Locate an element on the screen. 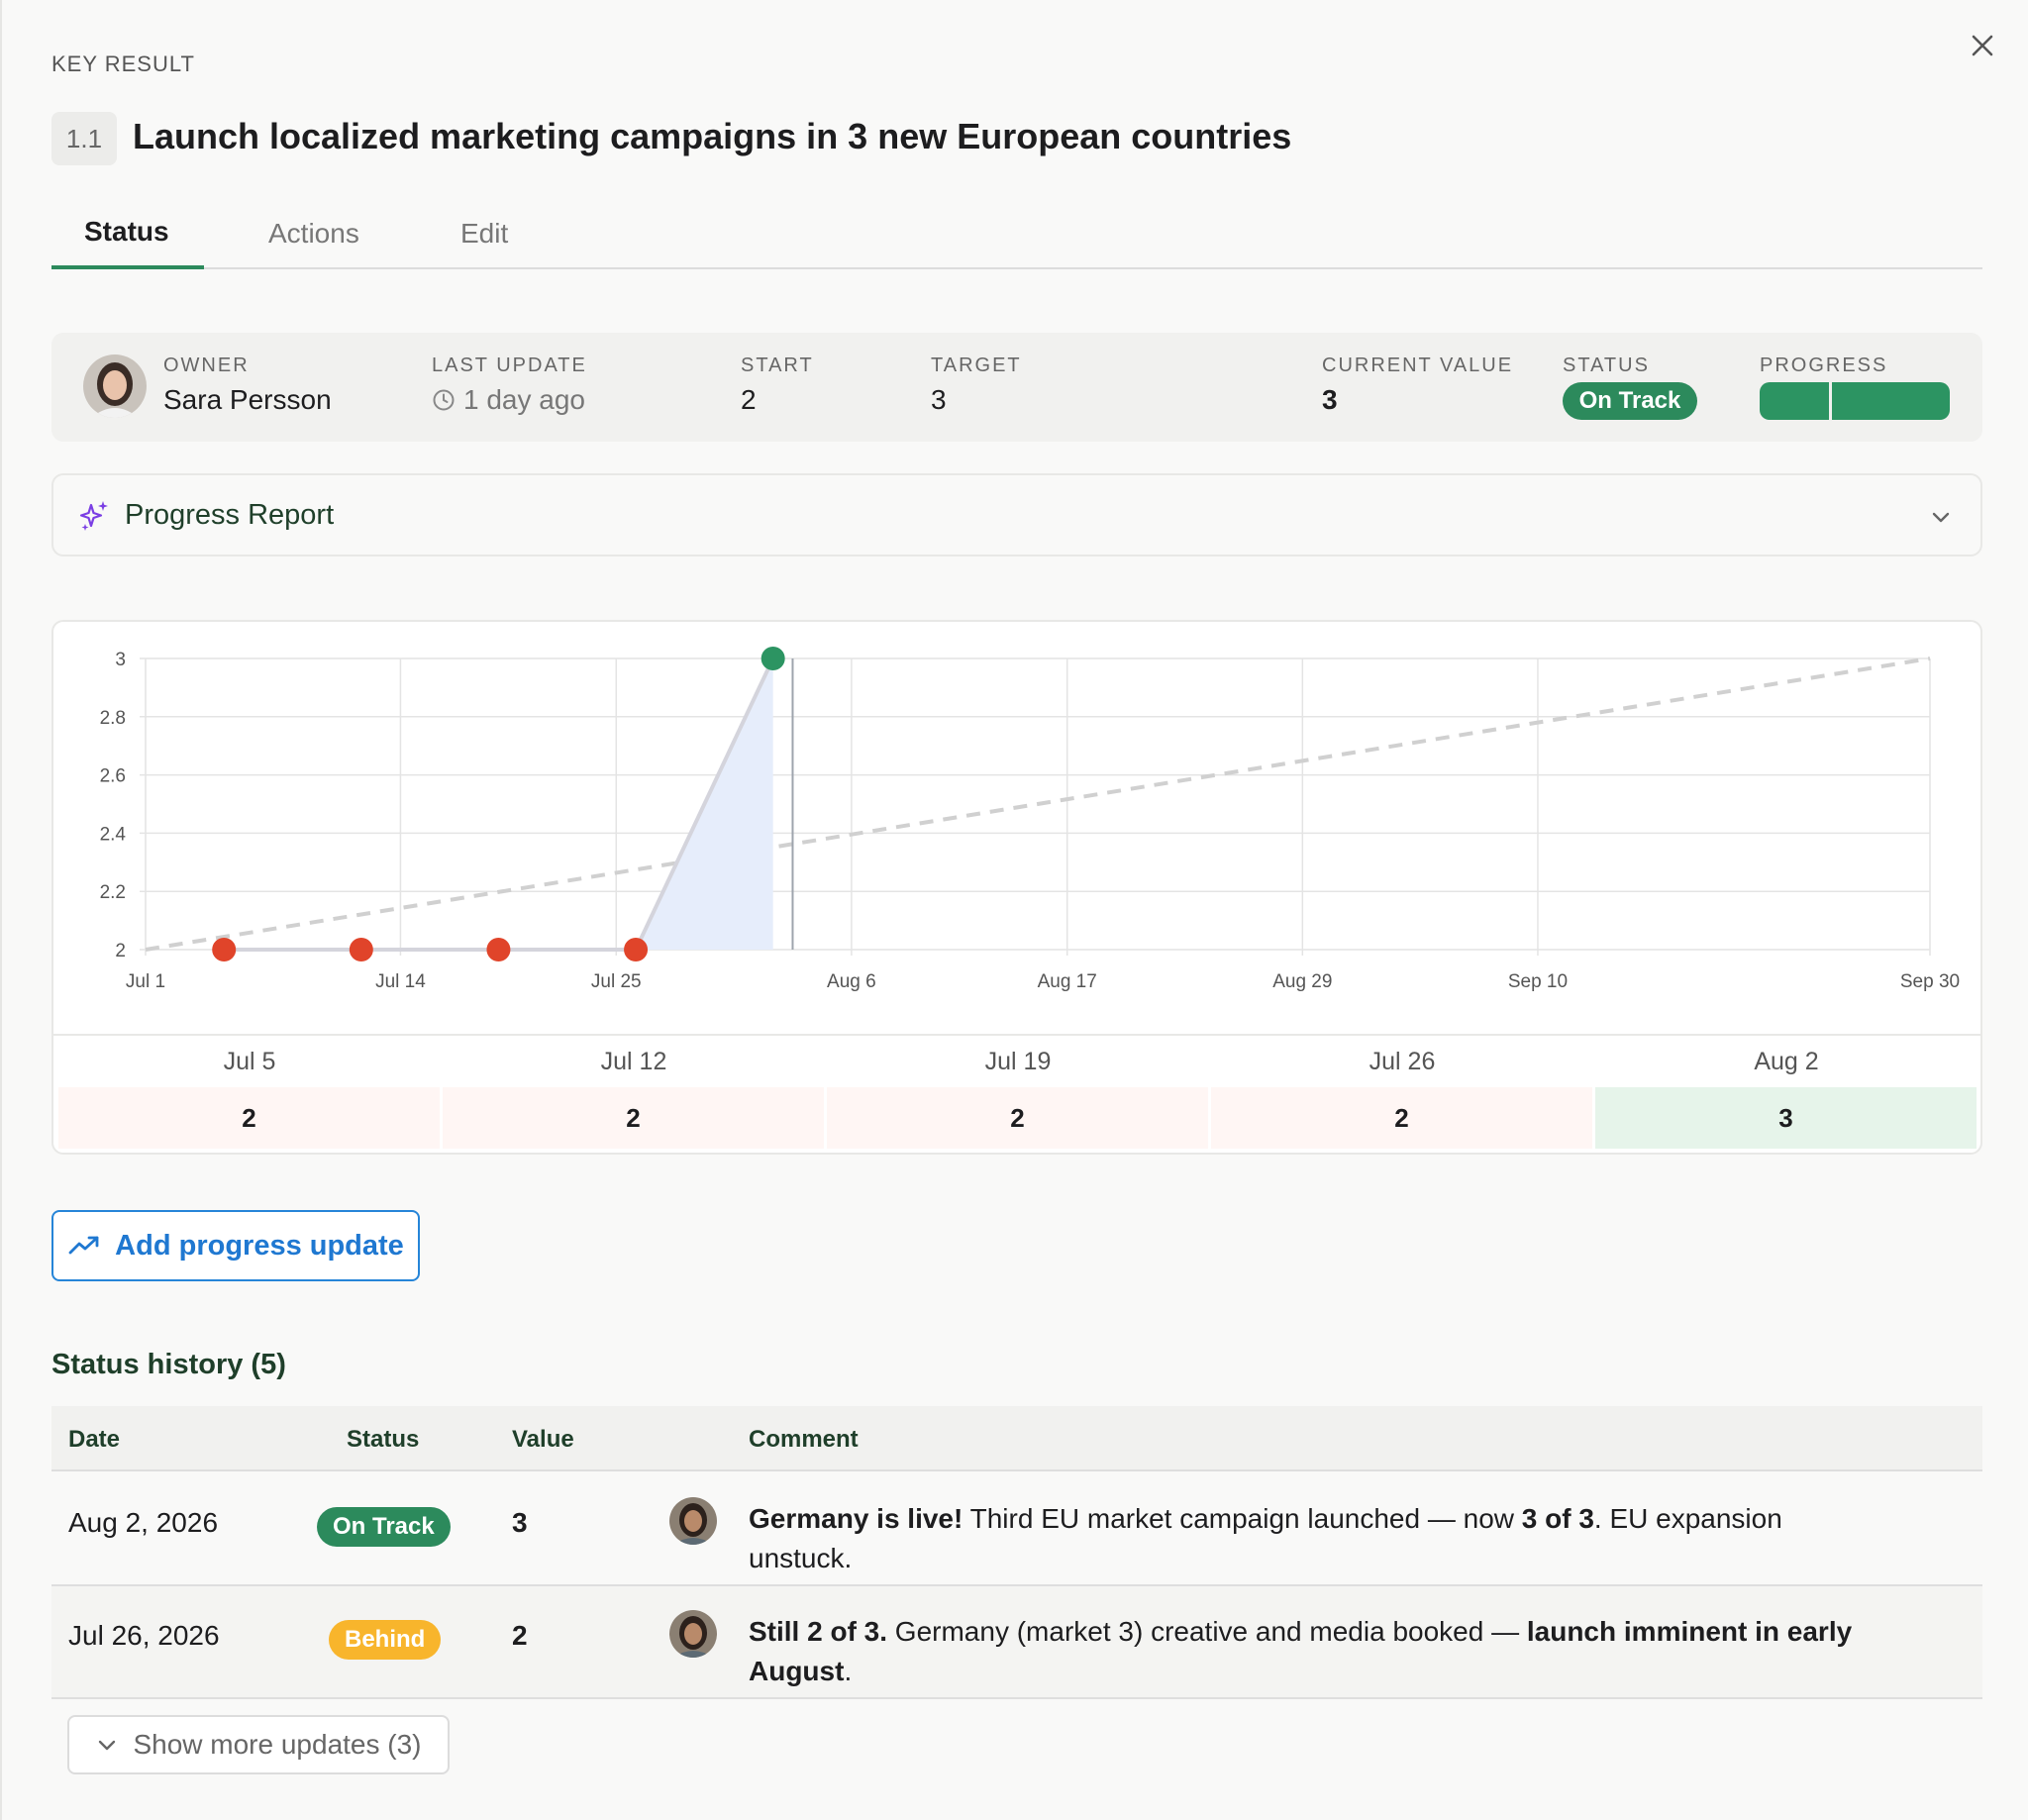 This screenshot has height=1820, width=2028. comment-text: . is located at coordinates (848, 1671).